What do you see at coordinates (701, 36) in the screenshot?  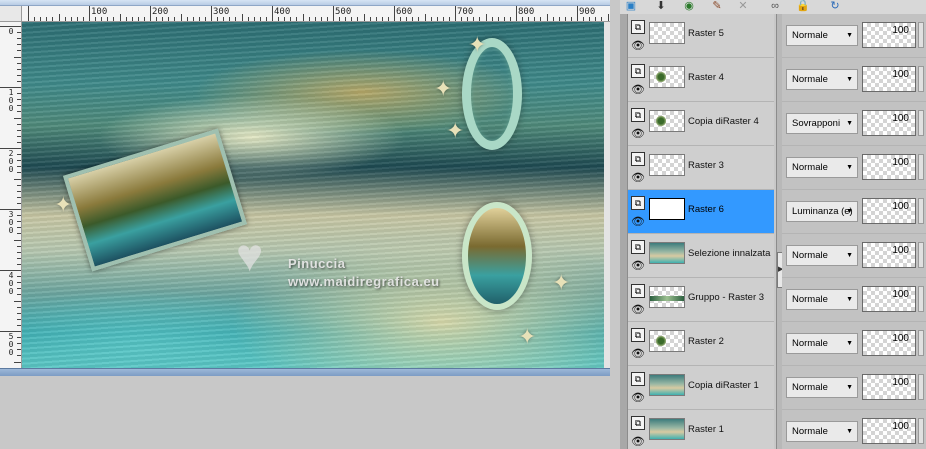 I see `layer-row: ⧉ 👁 Raster 5` at bounding box center [701, 36].